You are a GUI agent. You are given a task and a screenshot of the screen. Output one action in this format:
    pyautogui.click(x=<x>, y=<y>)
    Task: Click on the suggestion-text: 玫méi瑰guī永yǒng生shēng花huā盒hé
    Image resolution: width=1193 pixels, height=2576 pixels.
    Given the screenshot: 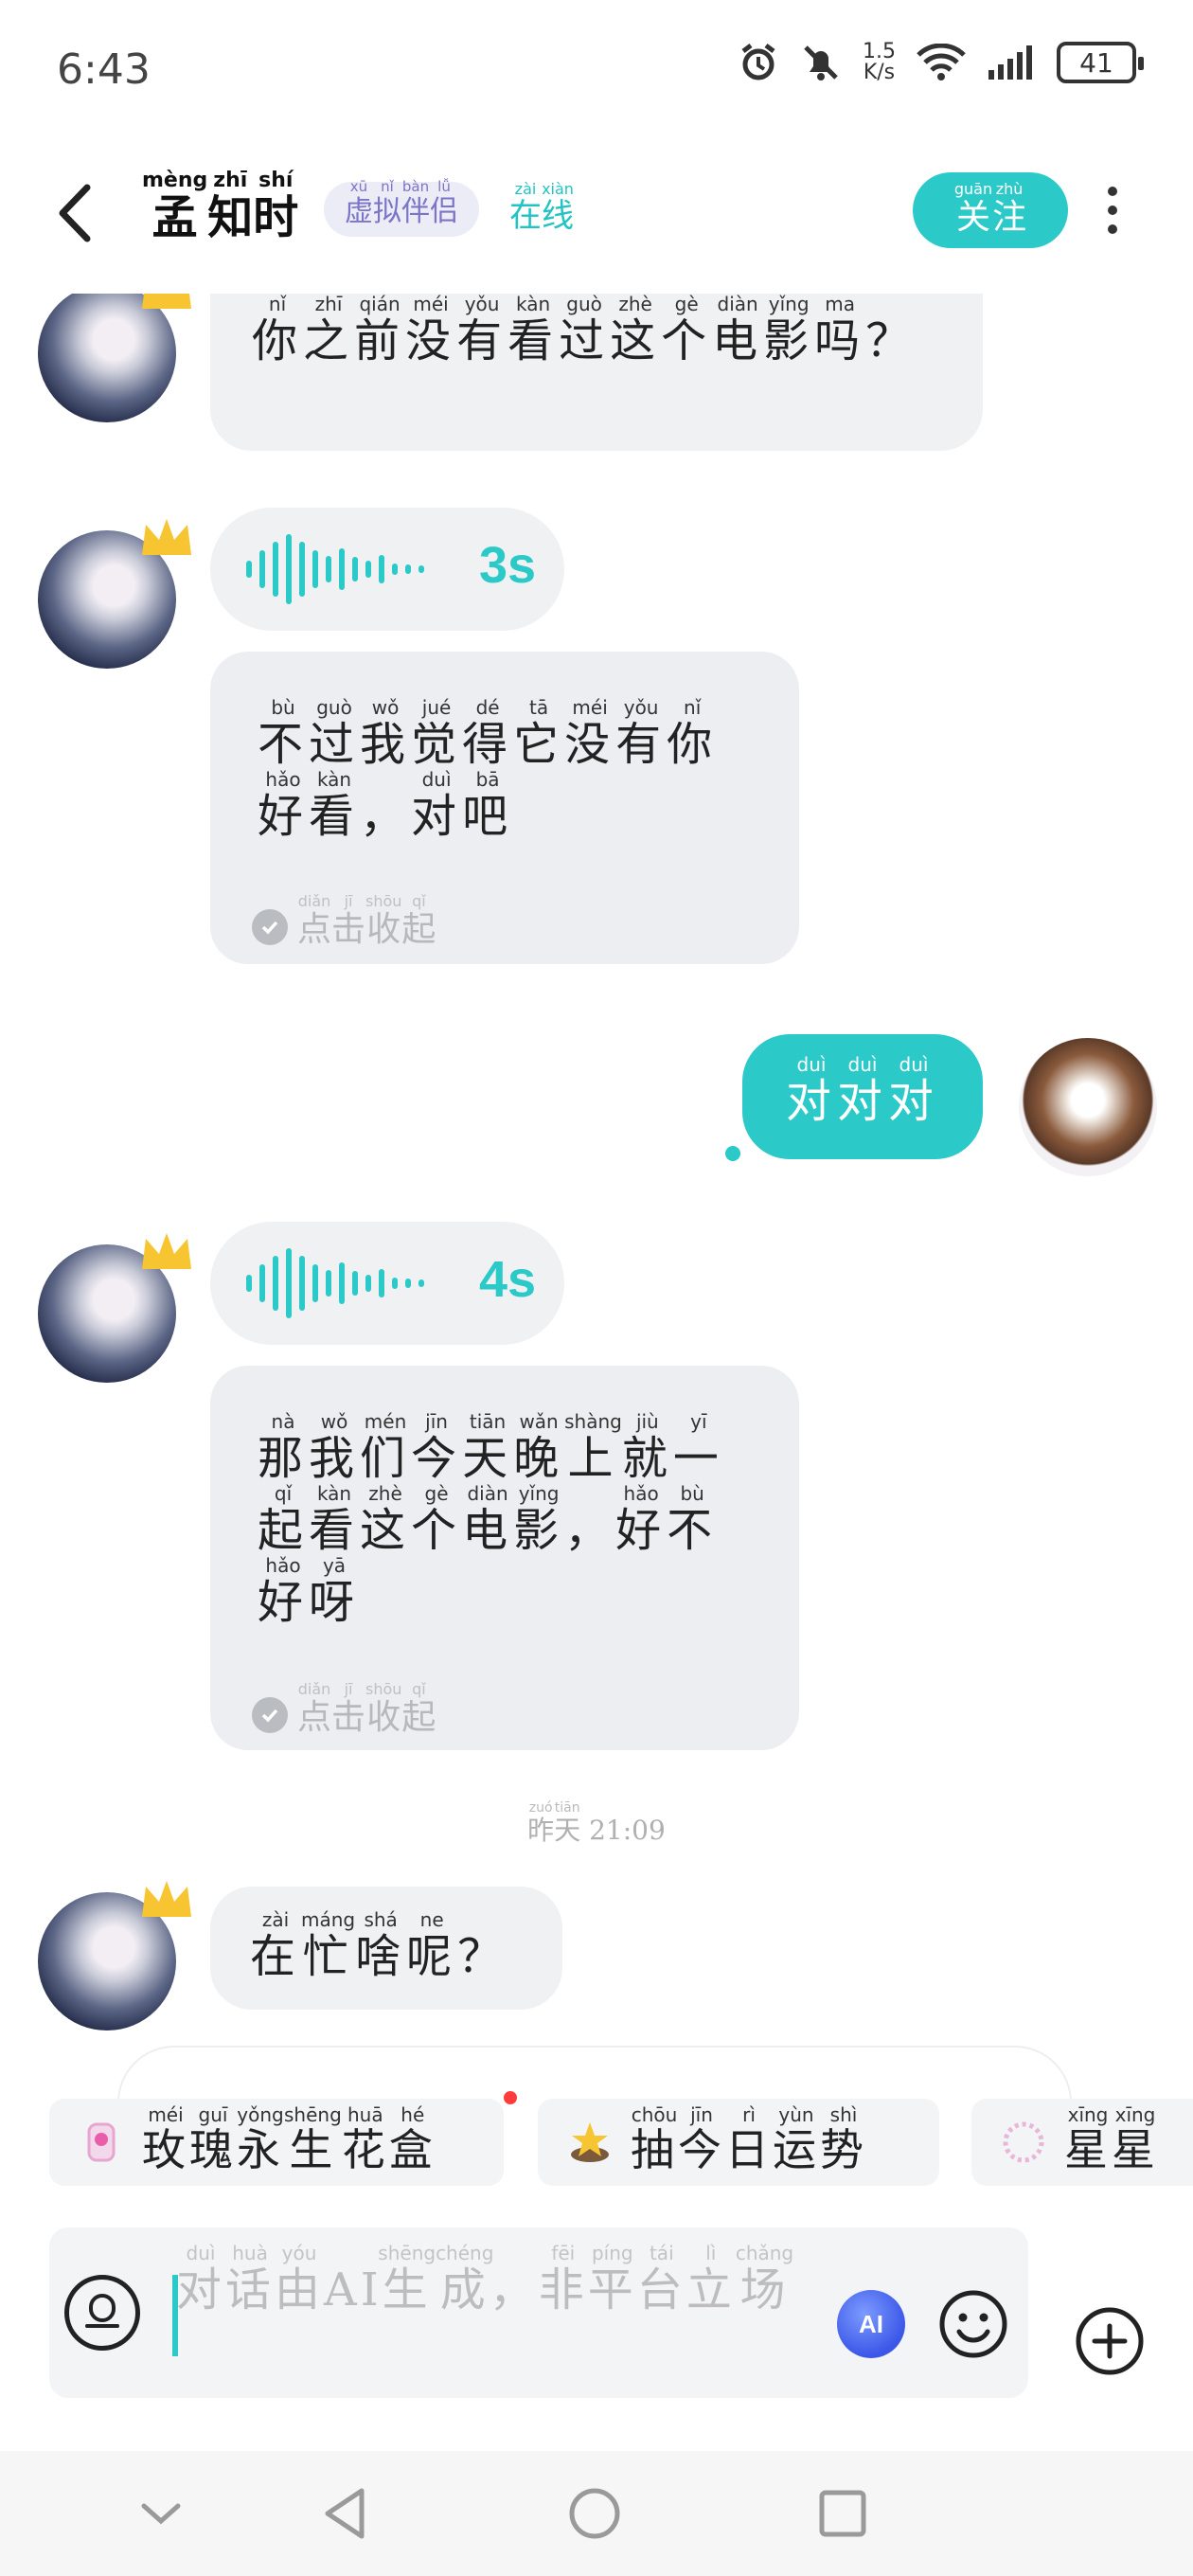 What is the action you would take?
    pyautogui.click(x=289, y=2139)
    